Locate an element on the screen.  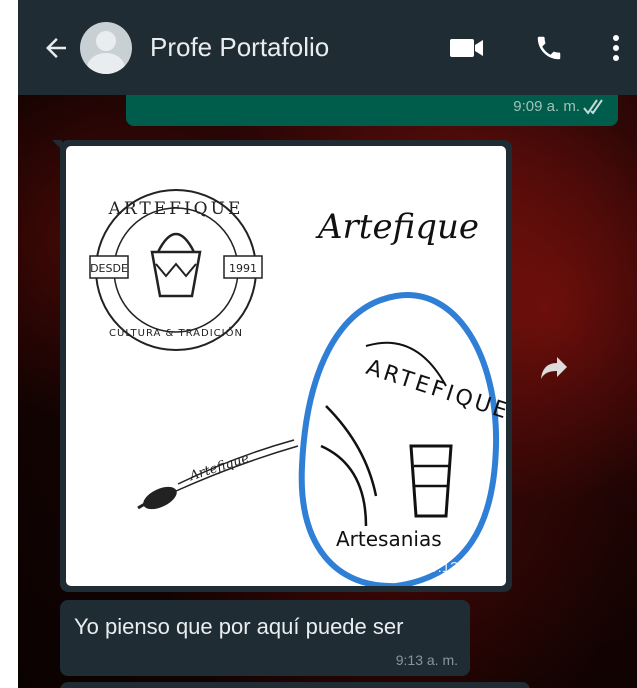
message-text: Yo pienso que por aquí puede ser is located at coordinates (239, 626).